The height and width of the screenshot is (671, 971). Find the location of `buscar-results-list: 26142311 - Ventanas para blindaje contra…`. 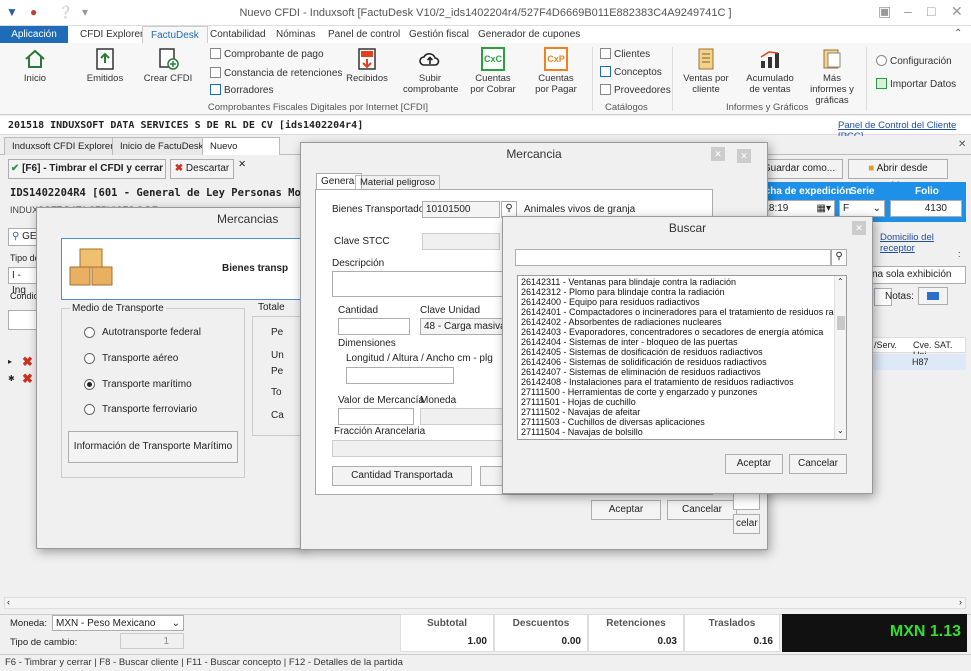

buscar-results-list: 26142311 - Ventanas para blindaje contra… is located at coordinates (682, 357).